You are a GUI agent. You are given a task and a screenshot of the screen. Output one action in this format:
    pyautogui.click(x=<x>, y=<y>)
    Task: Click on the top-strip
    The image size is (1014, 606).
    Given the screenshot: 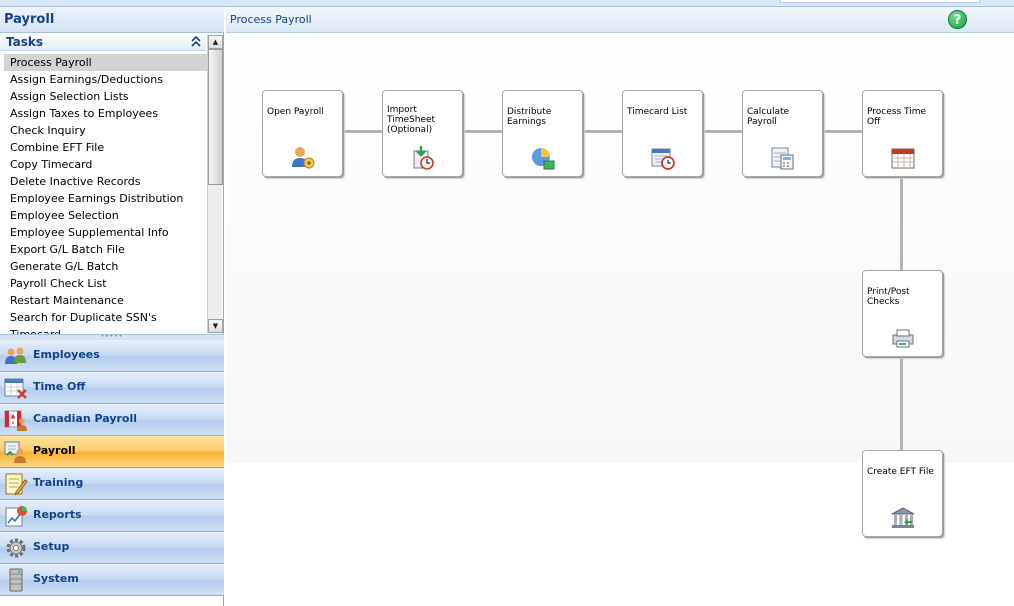 What is the action you would take?
    pyautogui.click(x=507, y=3)
    